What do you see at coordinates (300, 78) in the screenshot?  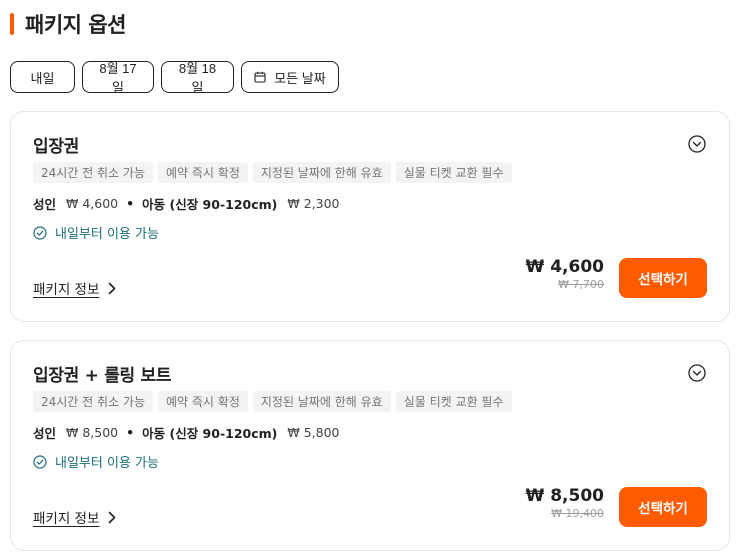 I see `date-chip-label: 모든 날짜` at bounding box center [300, 78].